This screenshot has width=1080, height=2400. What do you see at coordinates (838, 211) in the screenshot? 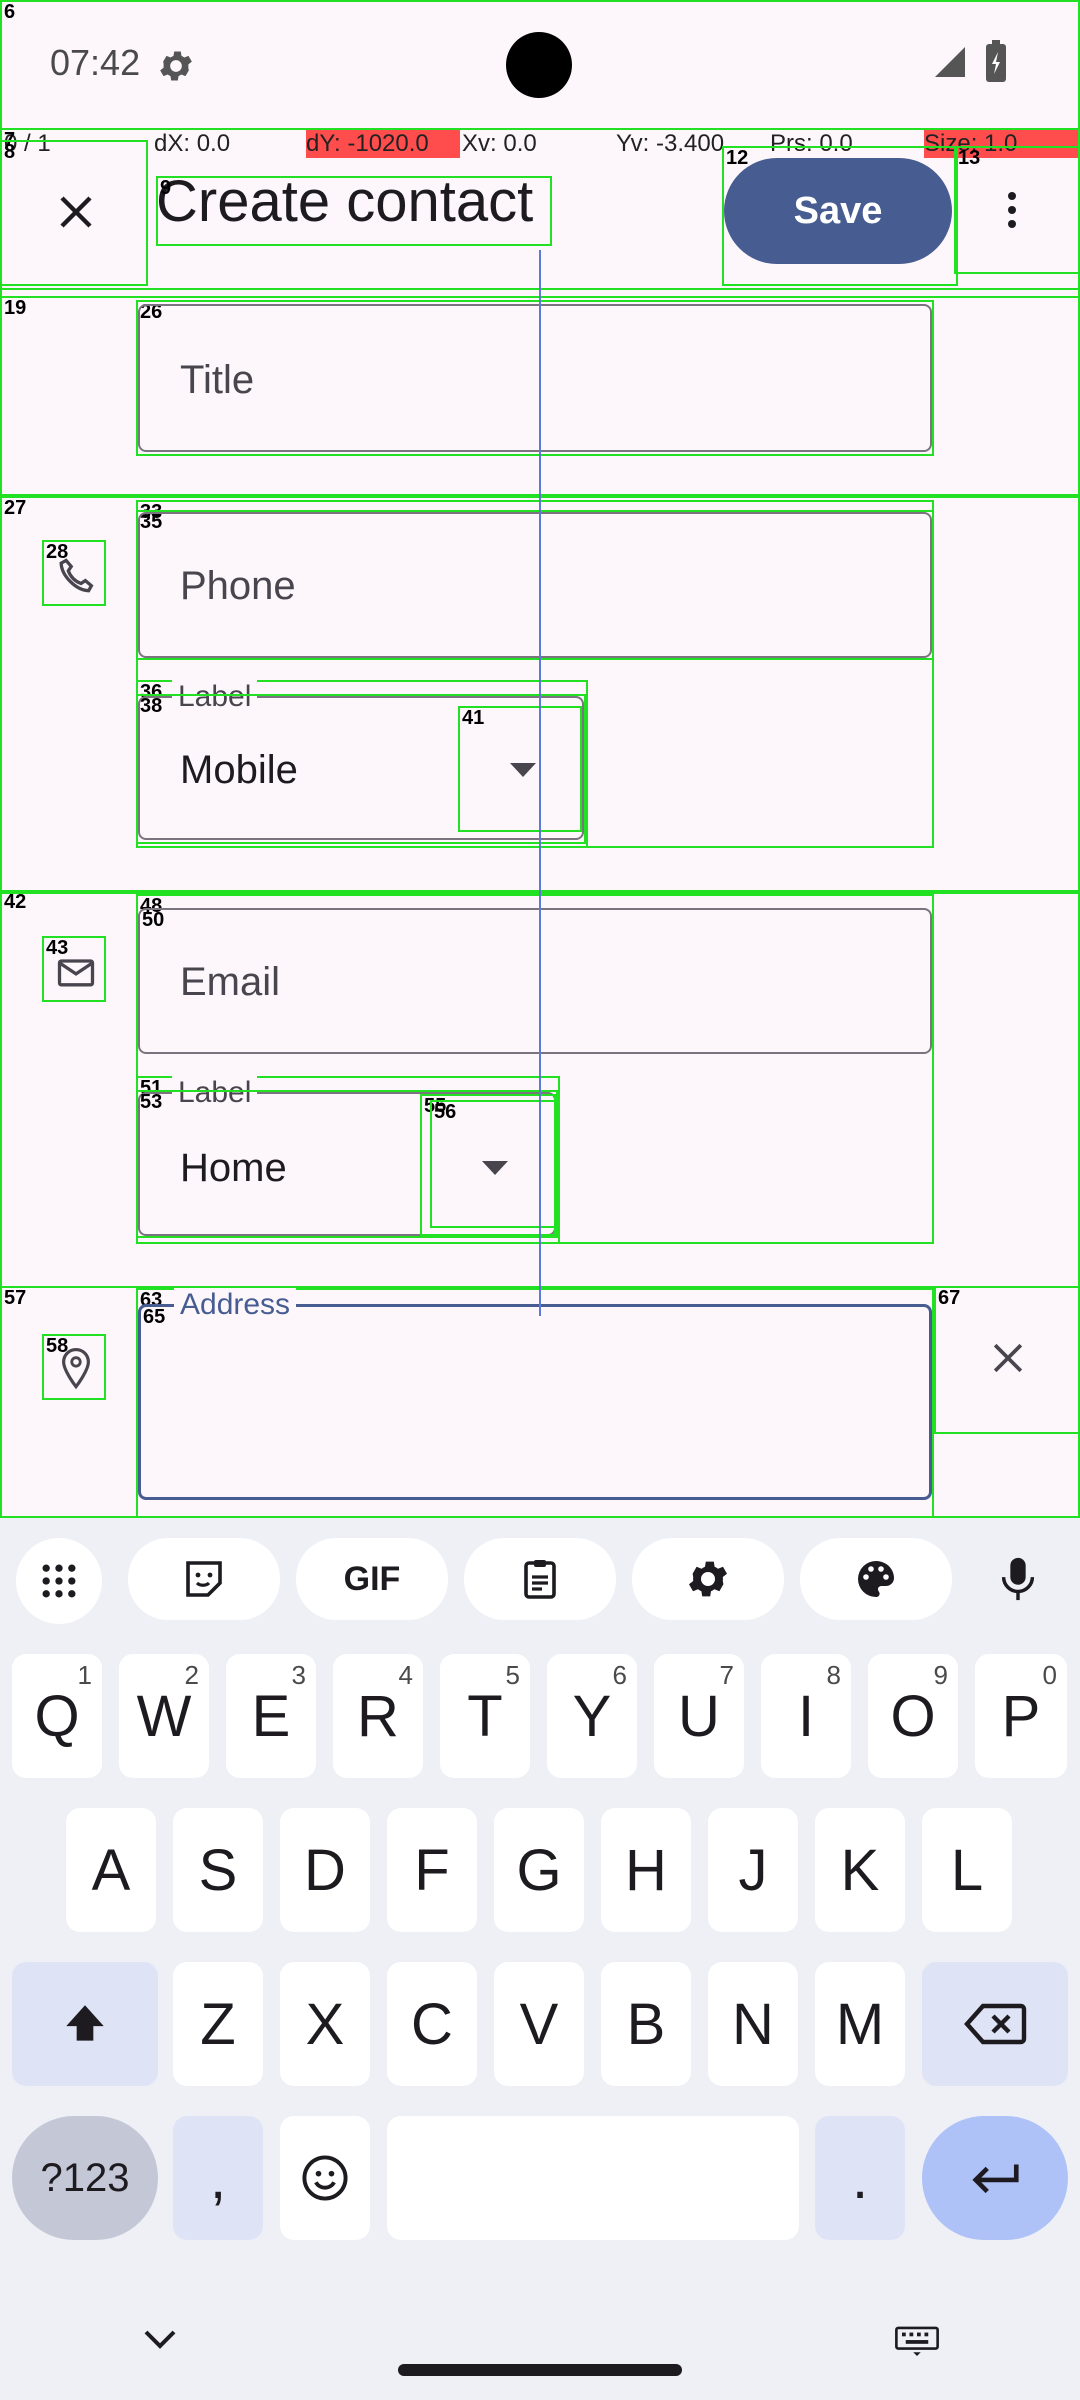
I see `save-button: Save` at bounding box center [838, 211].